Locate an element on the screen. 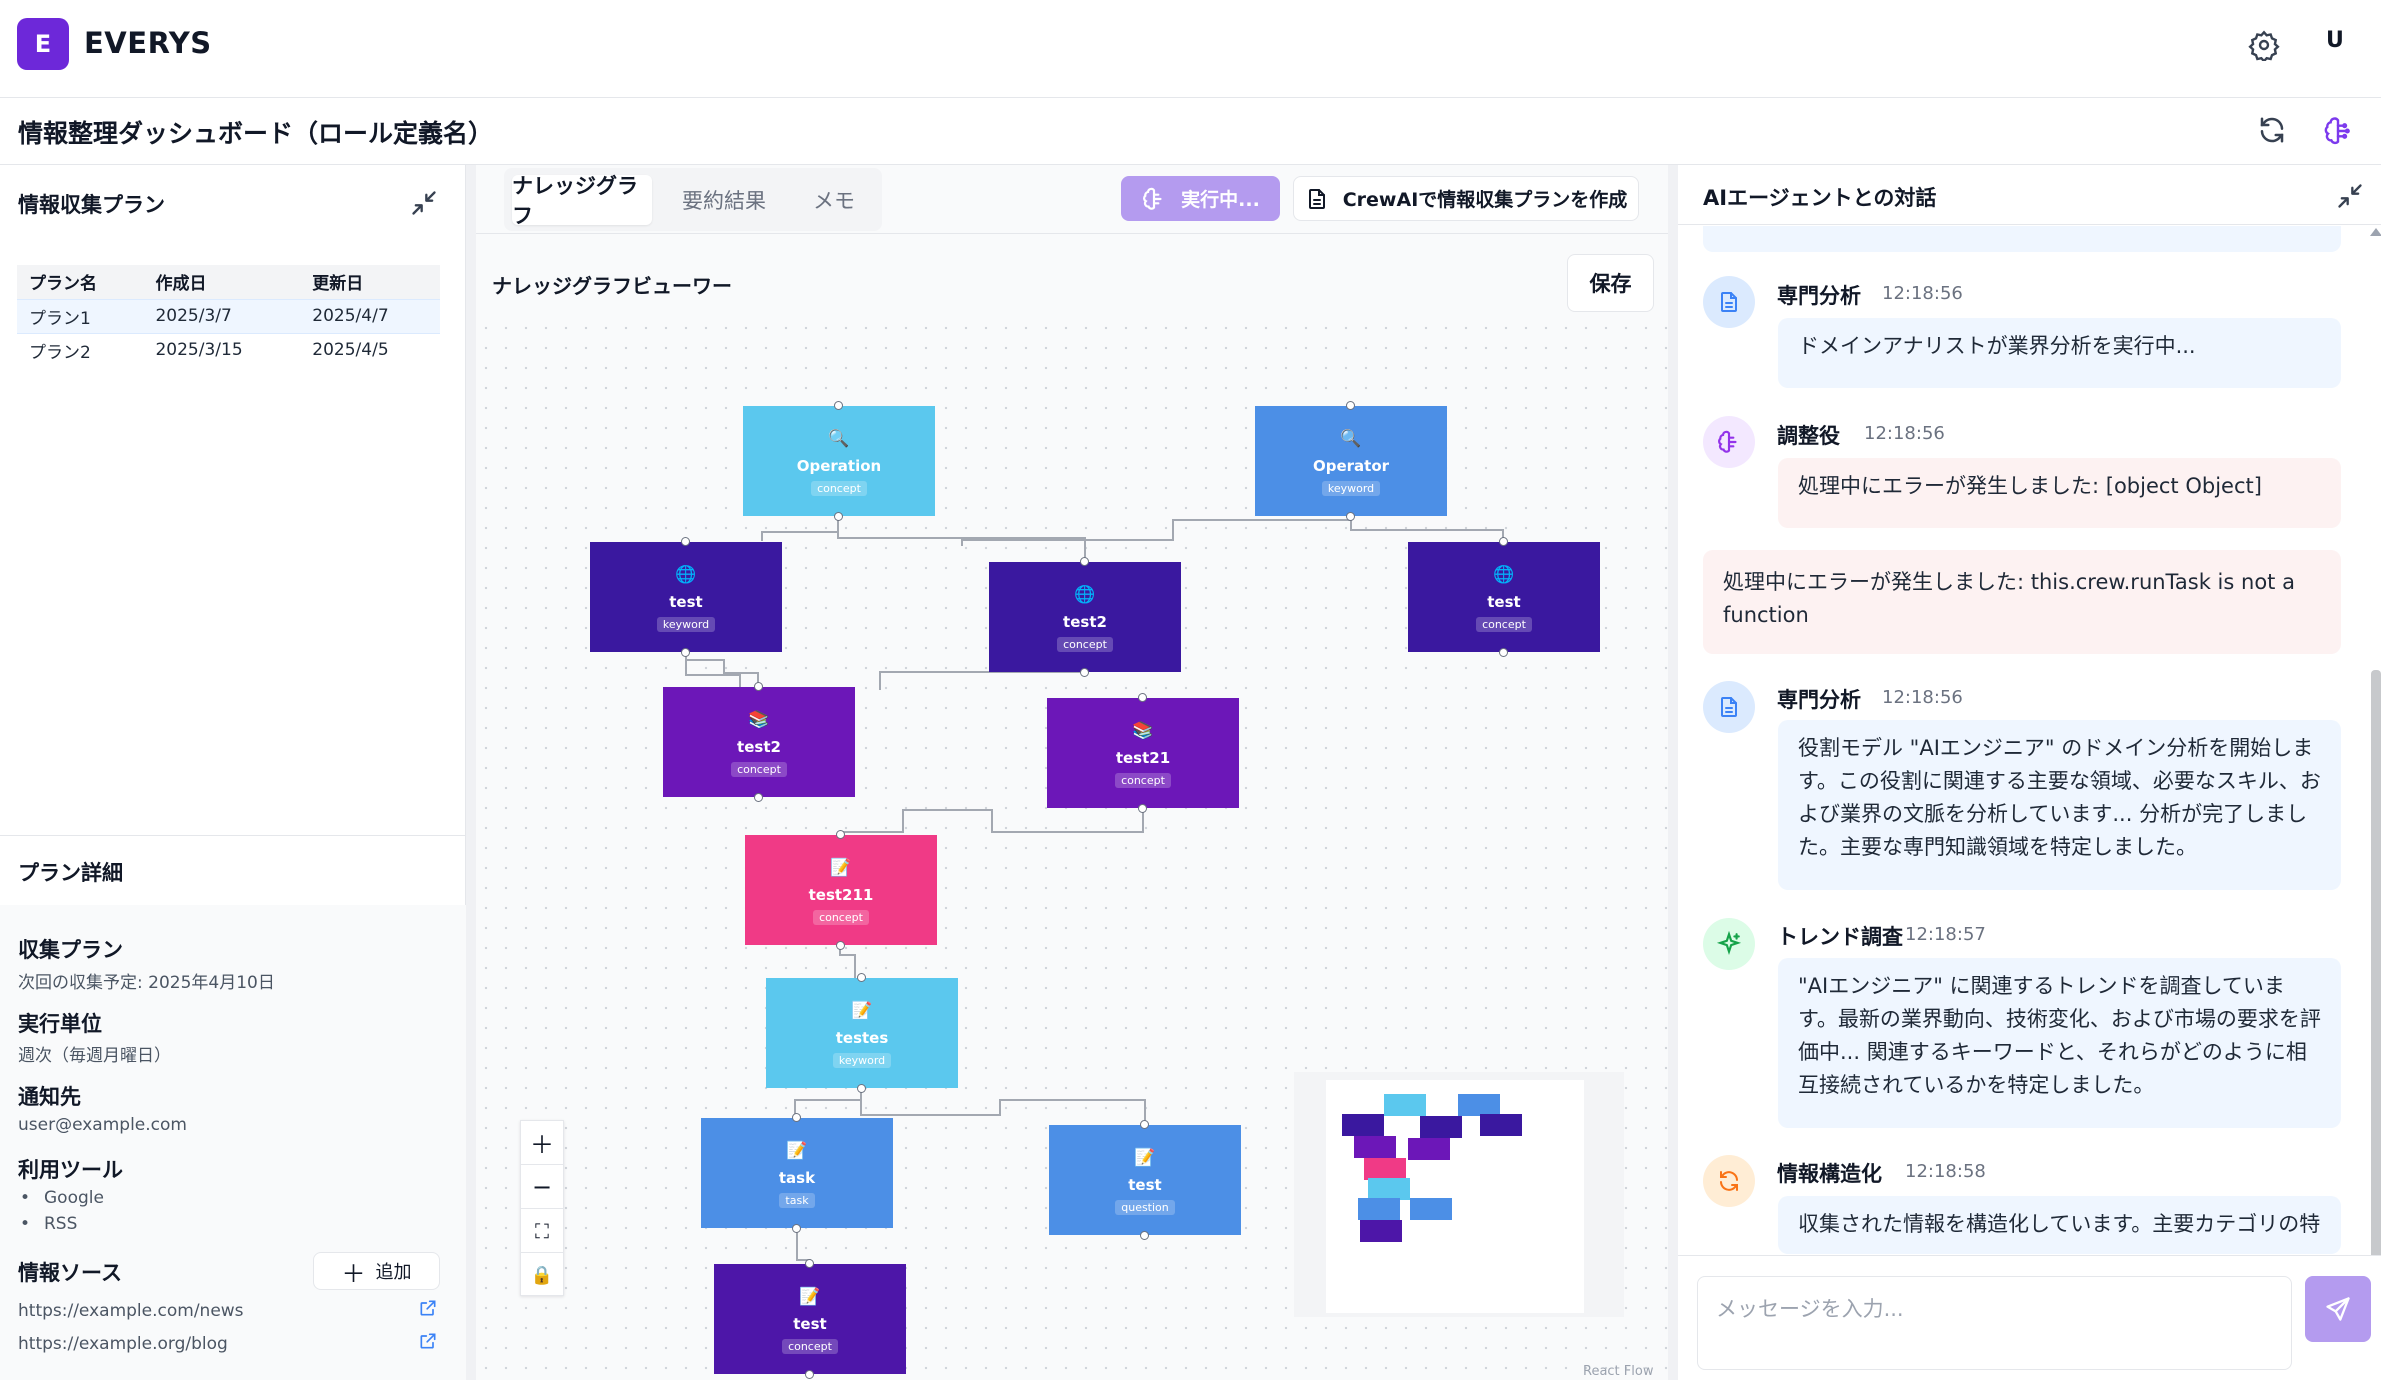 The image size is (2381, 1380). graph-node: 📚 test2 concept is located at coordinates (759, 742).